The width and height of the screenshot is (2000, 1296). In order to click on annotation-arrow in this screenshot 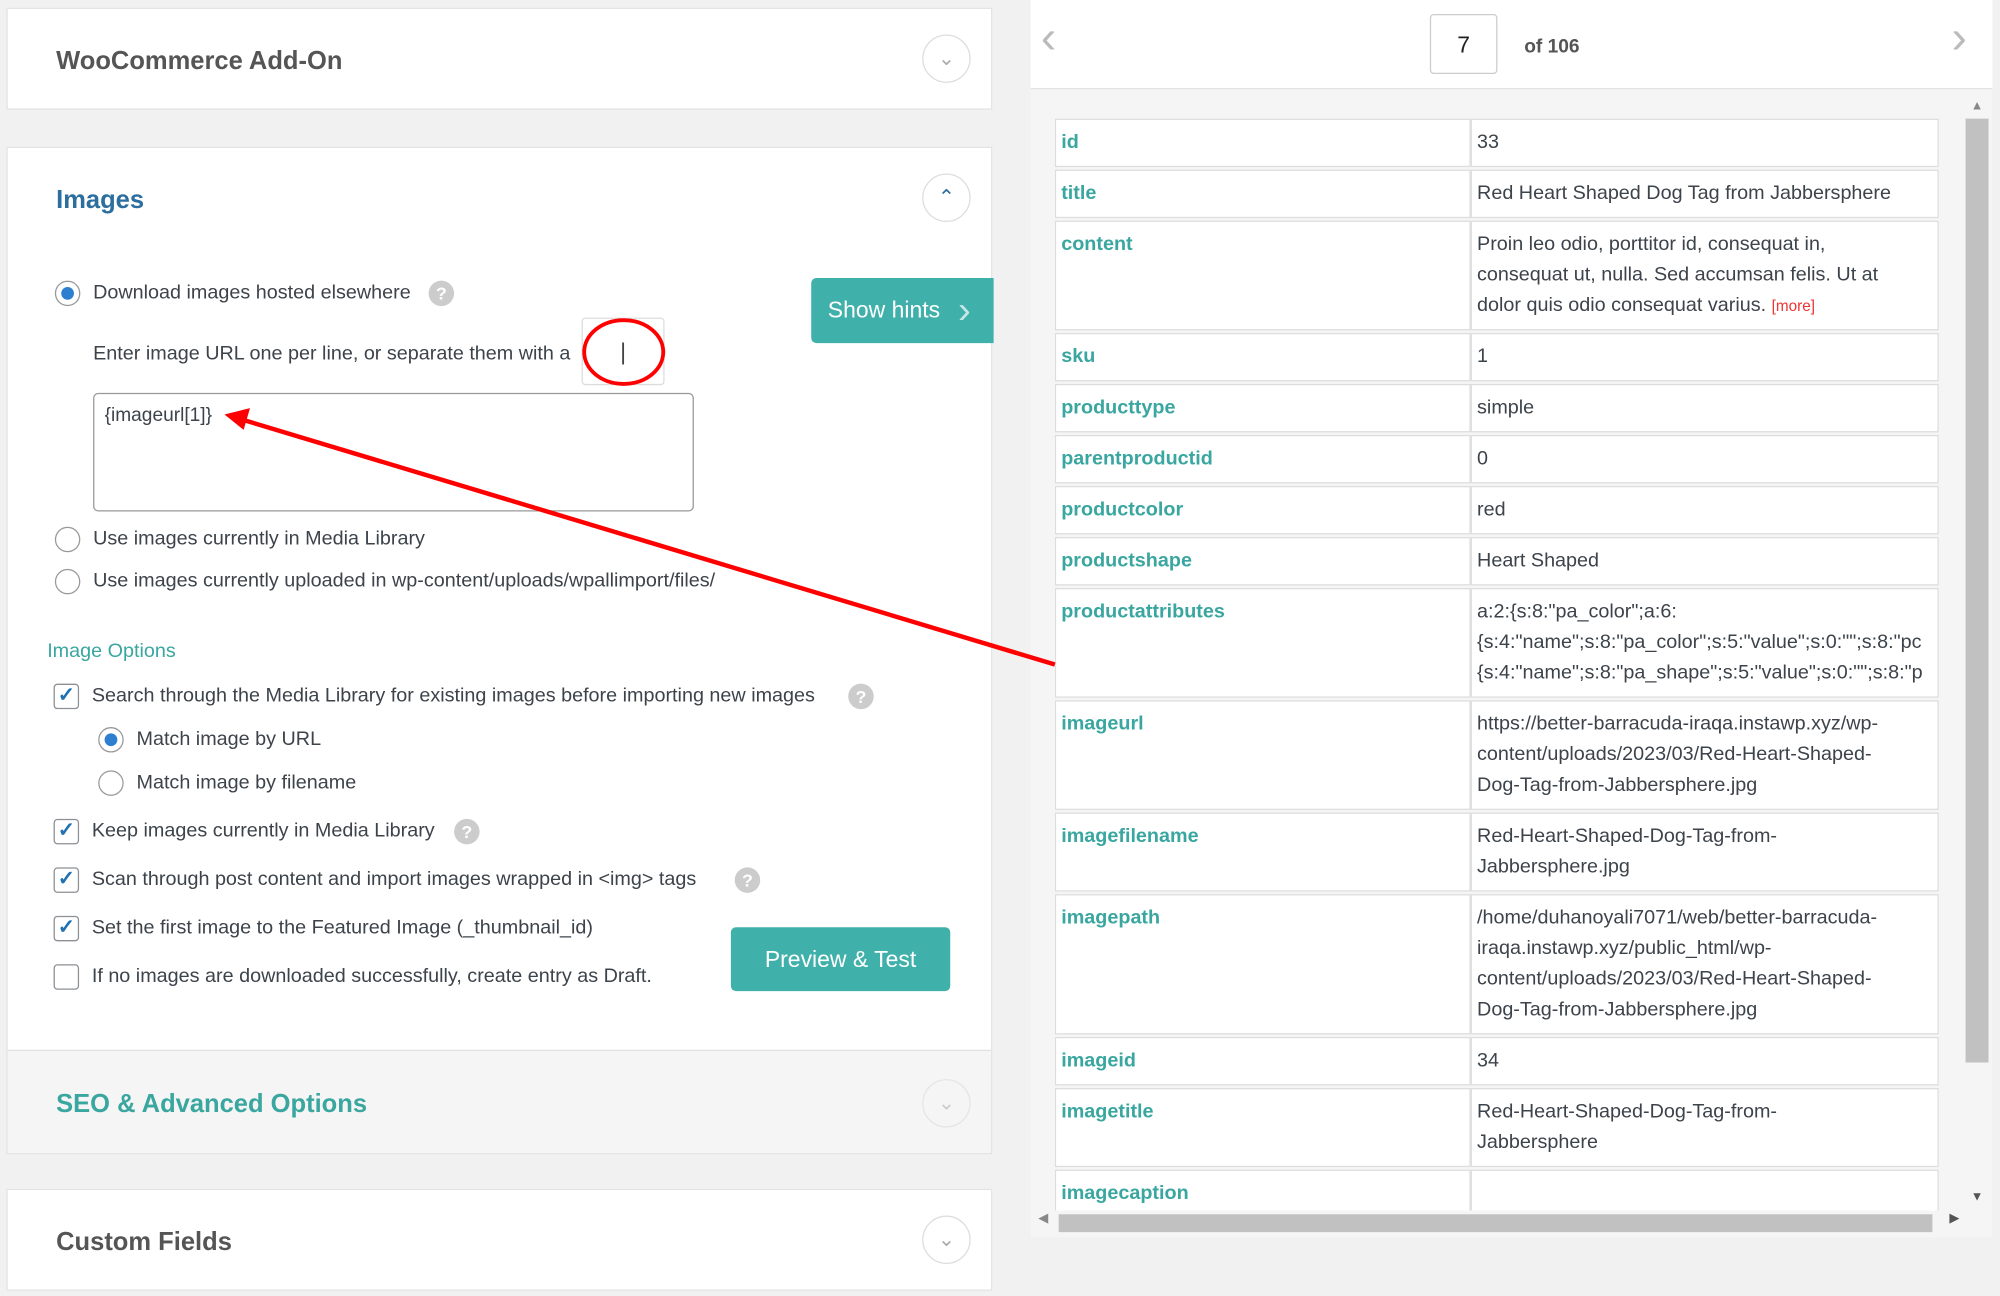, I will do `click(648, 542)`.